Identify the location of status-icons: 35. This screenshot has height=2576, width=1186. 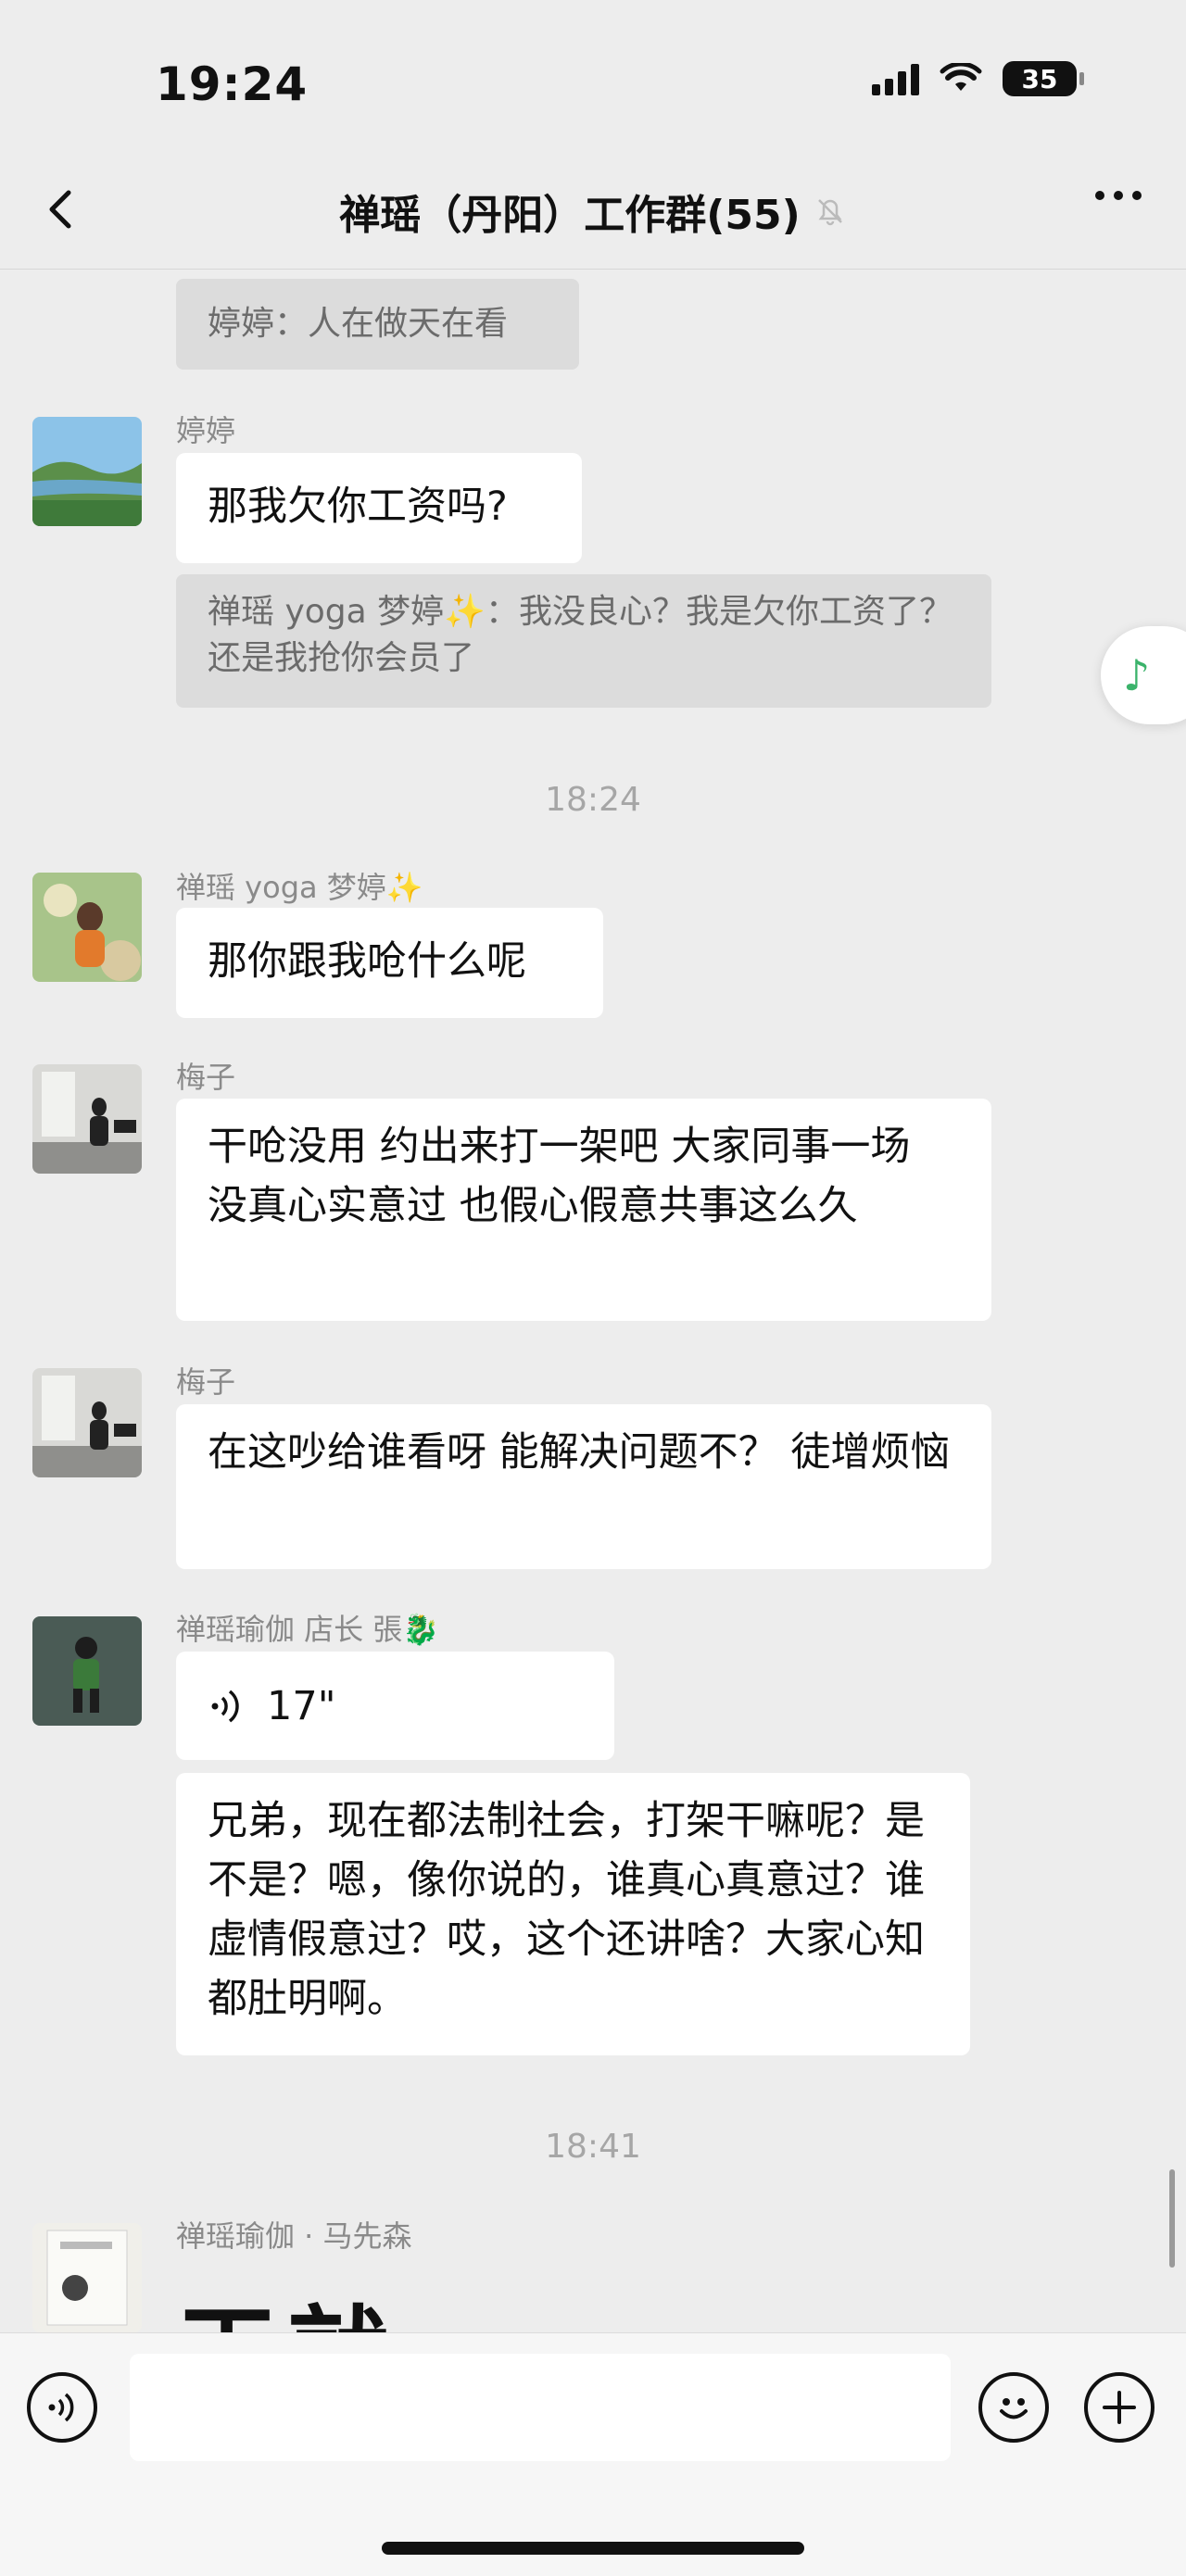
(978, 78).